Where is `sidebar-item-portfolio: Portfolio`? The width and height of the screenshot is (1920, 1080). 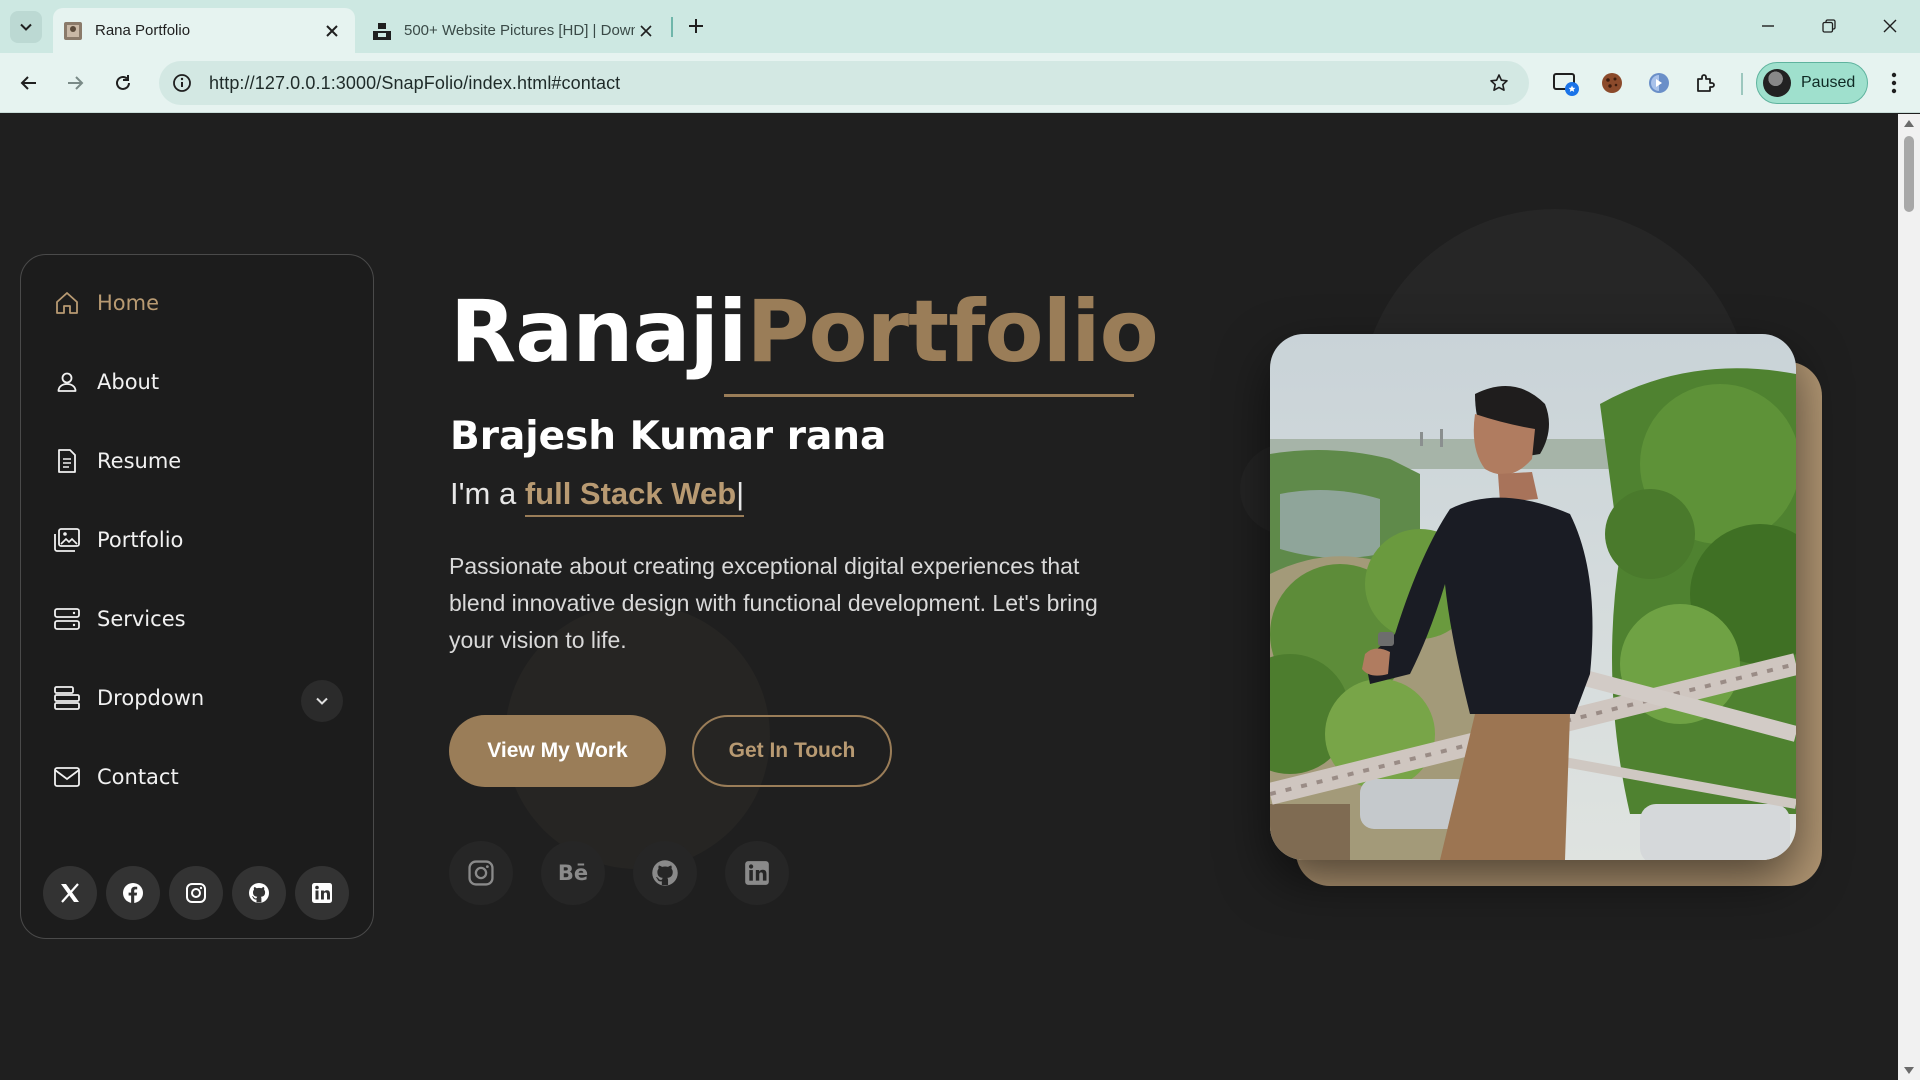 sidebar-item-portfolio: Portfolio is located at coordinates (201, 540).